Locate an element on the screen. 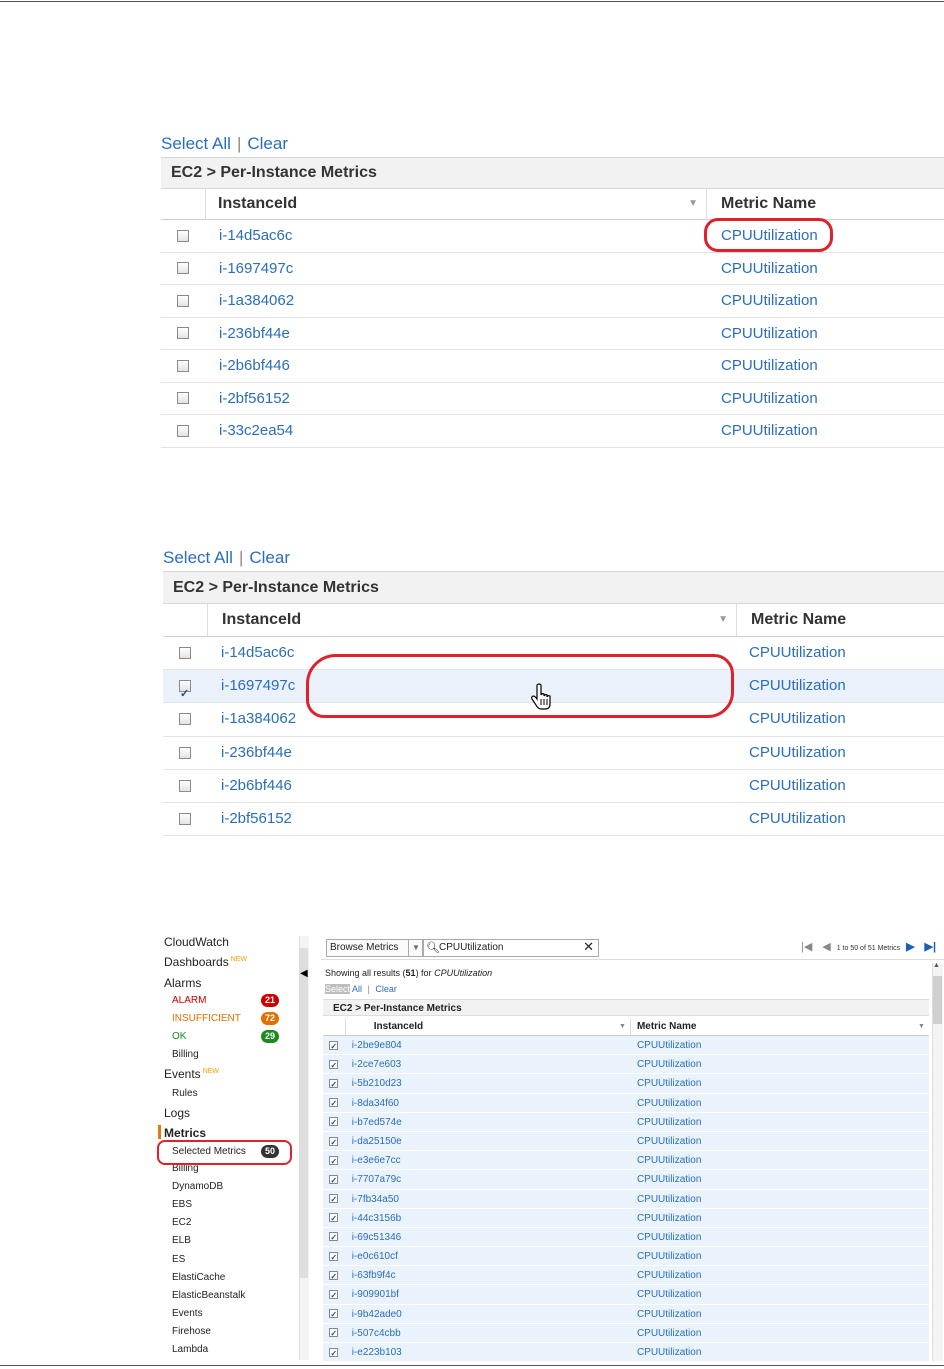  table-row: i-8da34f60CPUUtilization is located at coordinates (626, 1103).